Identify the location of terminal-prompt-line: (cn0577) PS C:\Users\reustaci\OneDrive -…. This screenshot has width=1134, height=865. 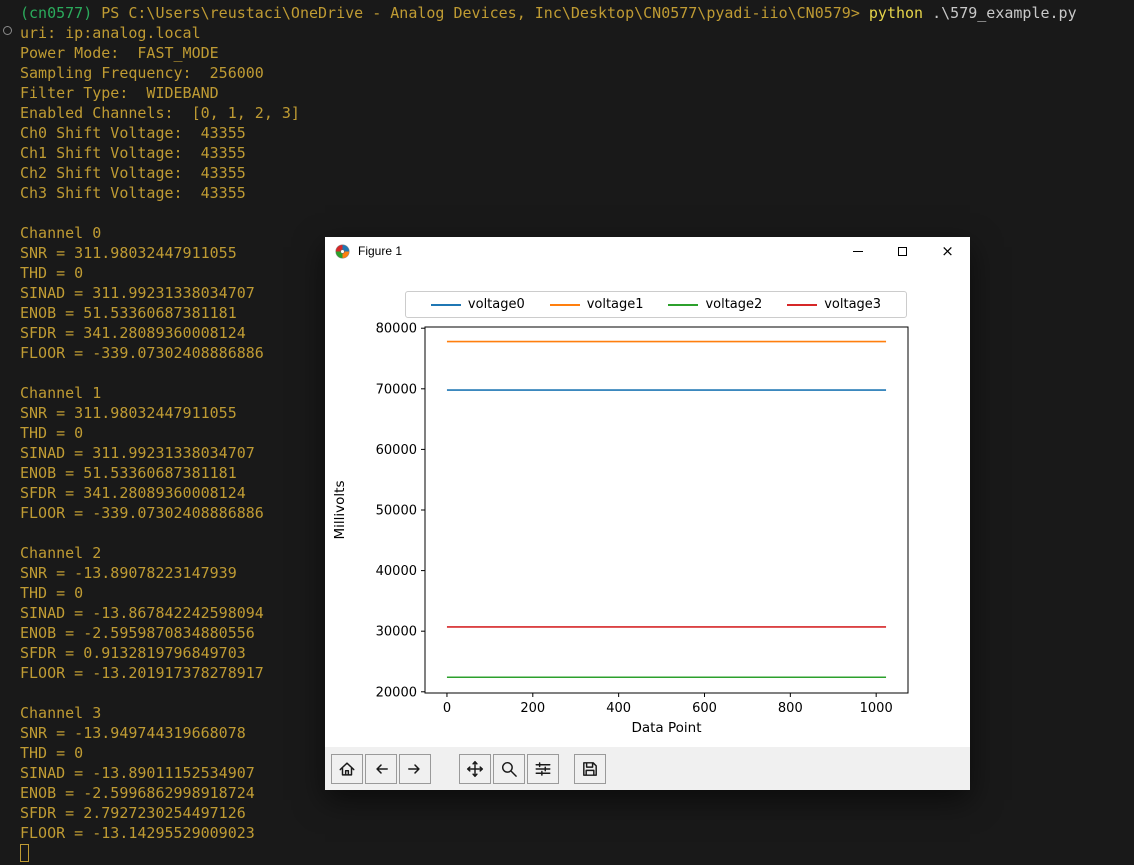
(573, 13).